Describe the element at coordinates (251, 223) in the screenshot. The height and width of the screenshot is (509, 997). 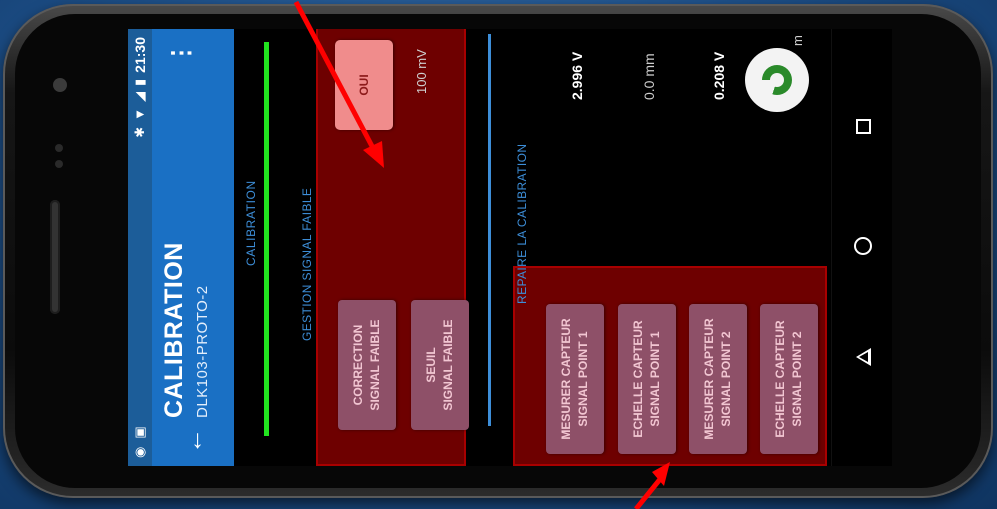
I see `tab-calibration: CALIBRATION` at that location.